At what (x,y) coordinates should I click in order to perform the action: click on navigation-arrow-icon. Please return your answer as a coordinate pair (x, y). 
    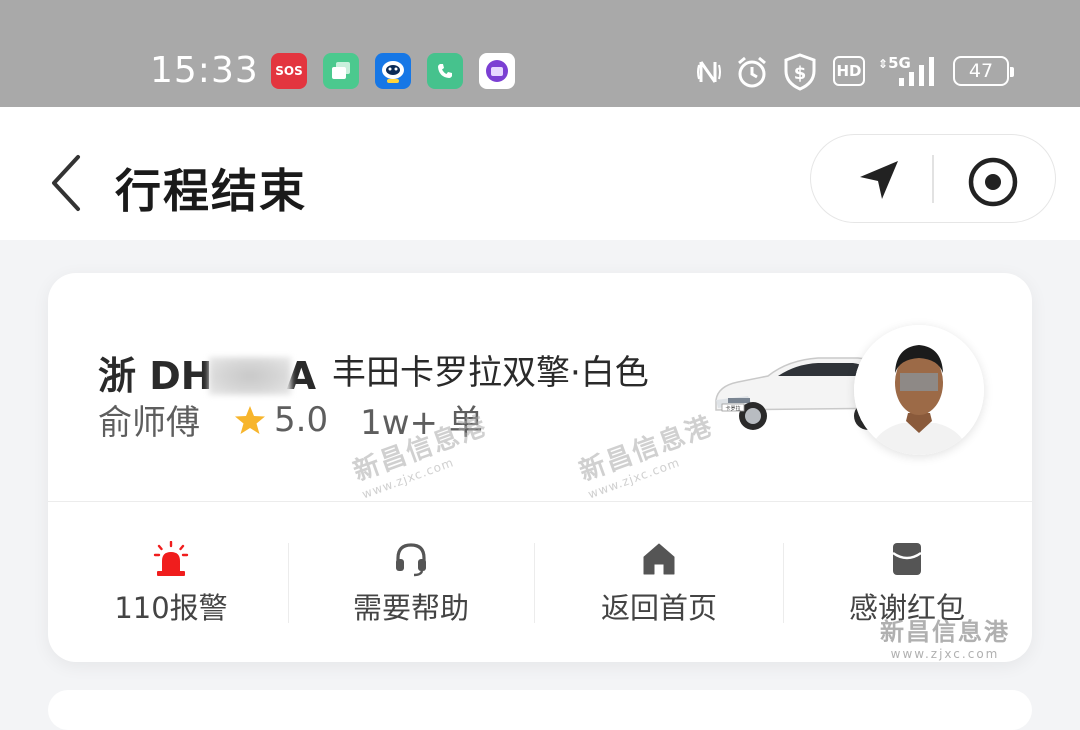
    Looking at the image, I should click on (879, 180).